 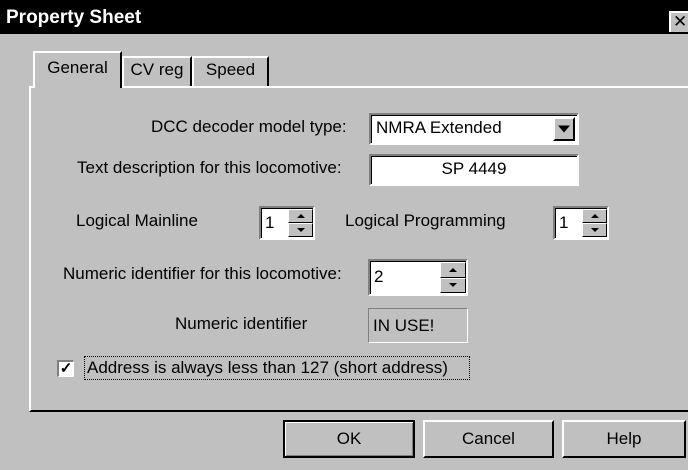 I want to click on decoder-type-label: DCC decoder model type:, so click(x=249, y=126).